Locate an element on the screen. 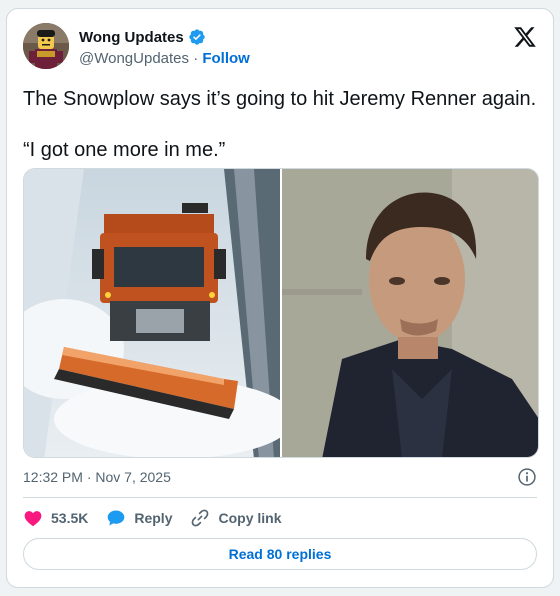 Image resolution: width=560 pixels, height=596 pixels. avatar is located at coordinates (46, 46).